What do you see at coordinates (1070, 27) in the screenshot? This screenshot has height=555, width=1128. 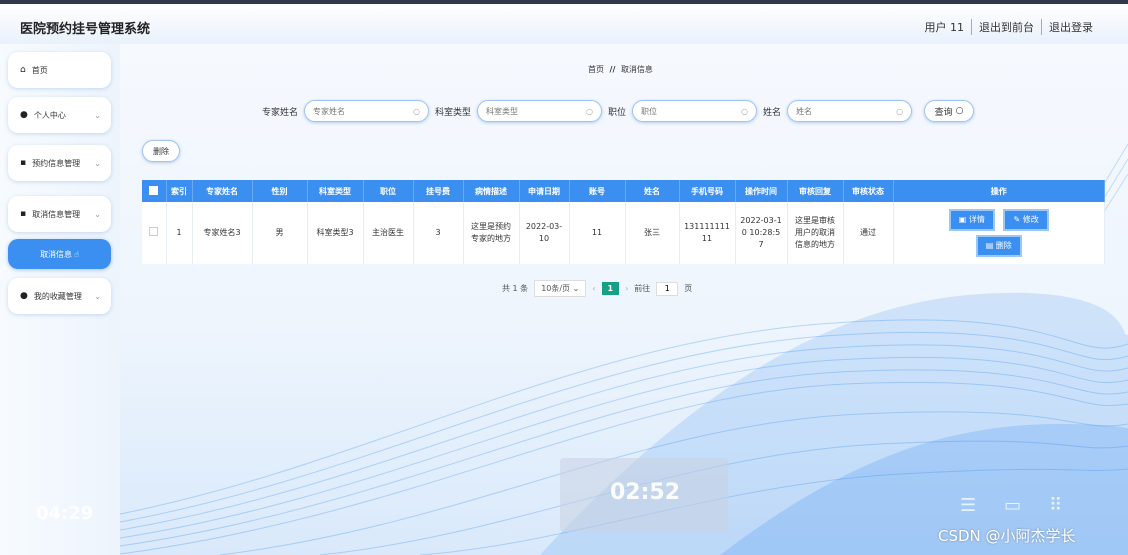 I see `logout-link: 退出登录` at bounding box center [1070, 27].